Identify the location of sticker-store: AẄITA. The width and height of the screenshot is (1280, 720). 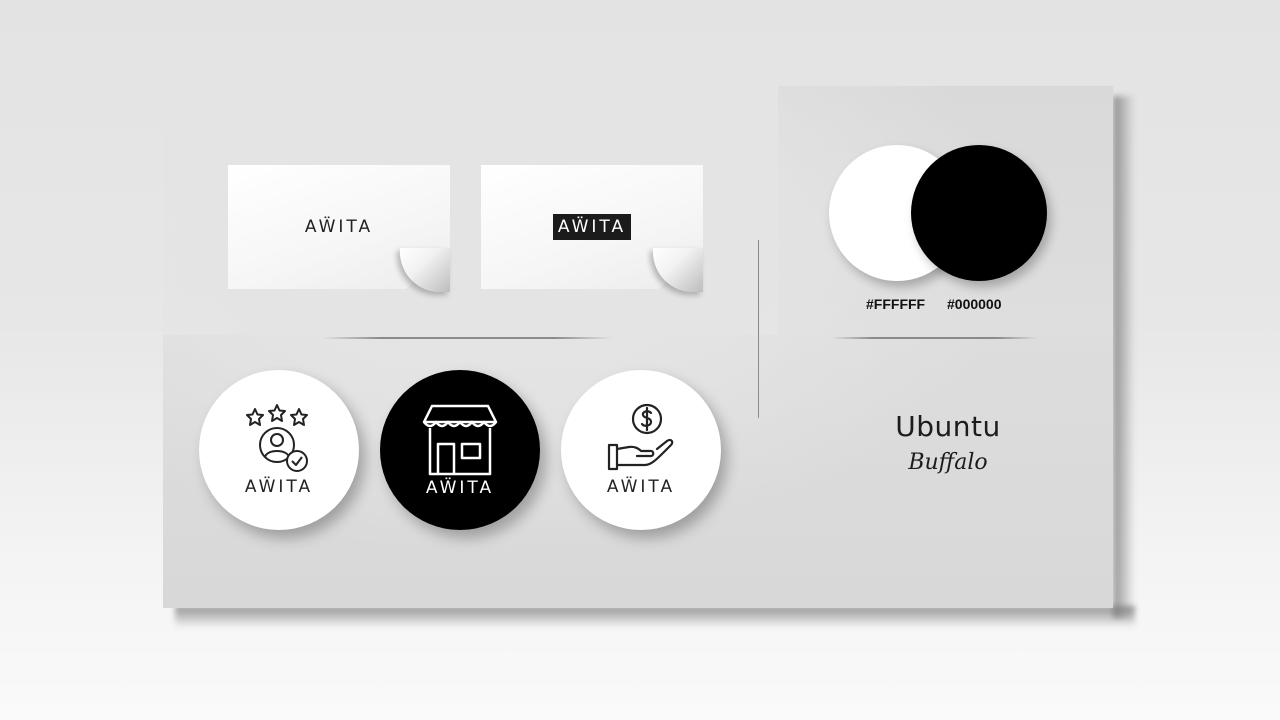
(460, 450).